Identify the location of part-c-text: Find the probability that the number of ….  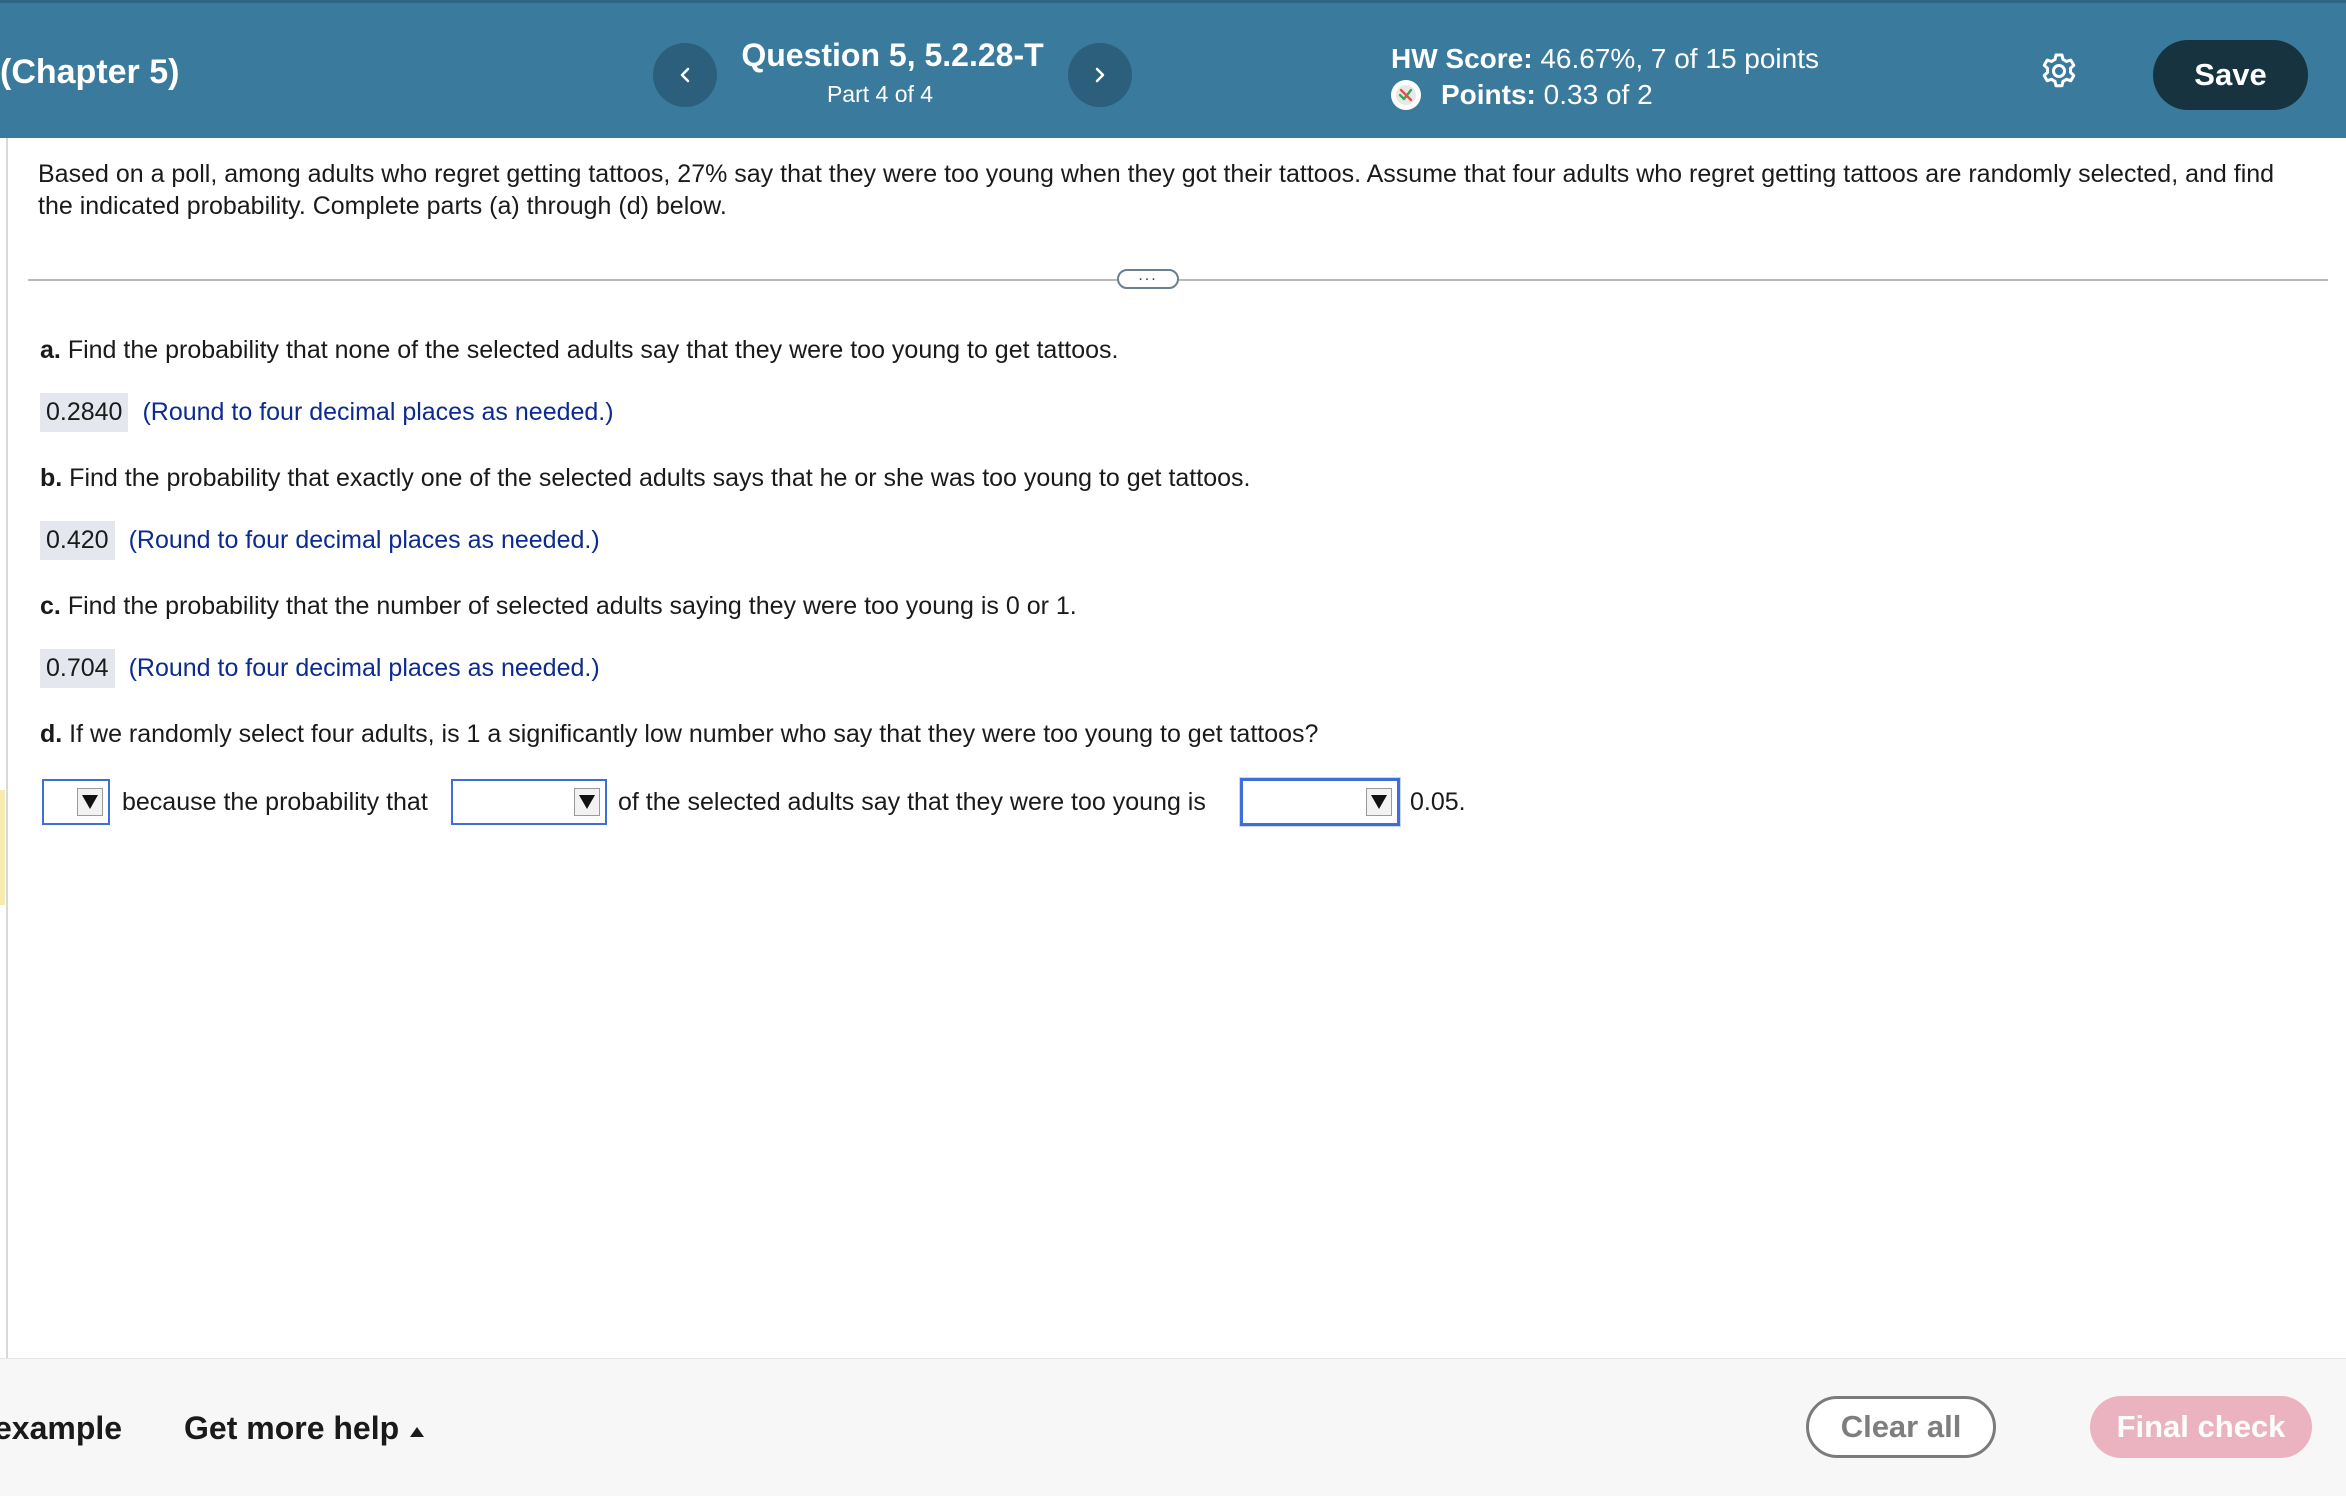
(572, 606).